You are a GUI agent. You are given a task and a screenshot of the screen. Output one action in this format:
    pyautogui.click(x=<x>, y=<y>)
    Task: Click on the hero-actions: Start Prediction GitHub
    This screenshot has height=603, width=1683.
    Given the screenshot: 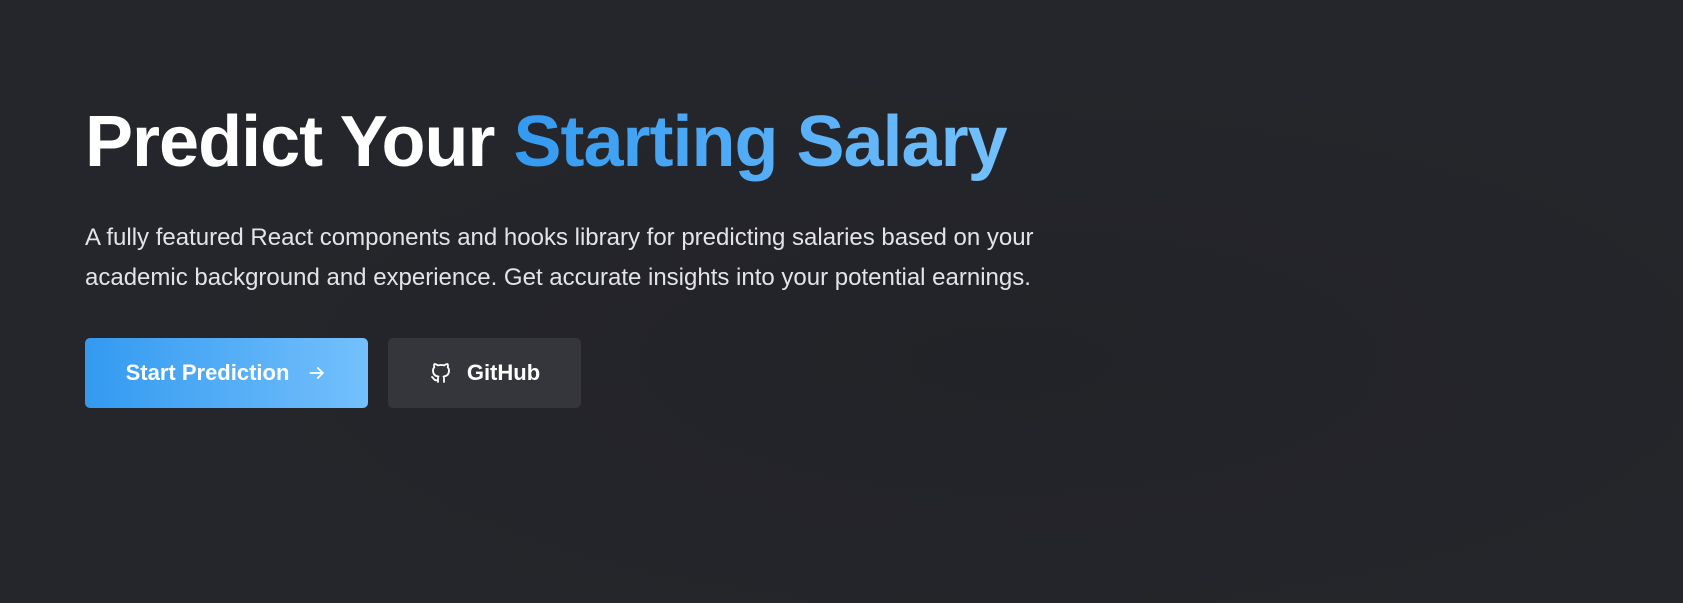 What is the action you would take?
    pyautogui.click(x=585, y=373)
    